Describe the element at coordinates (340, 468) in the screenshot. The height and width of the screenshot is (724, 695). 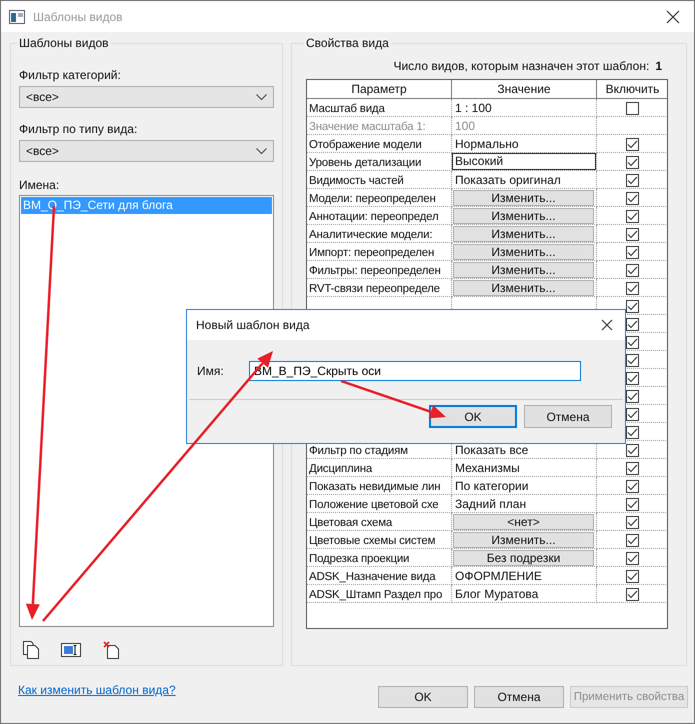
I see `parameter-name: Дисциплина` at that location.